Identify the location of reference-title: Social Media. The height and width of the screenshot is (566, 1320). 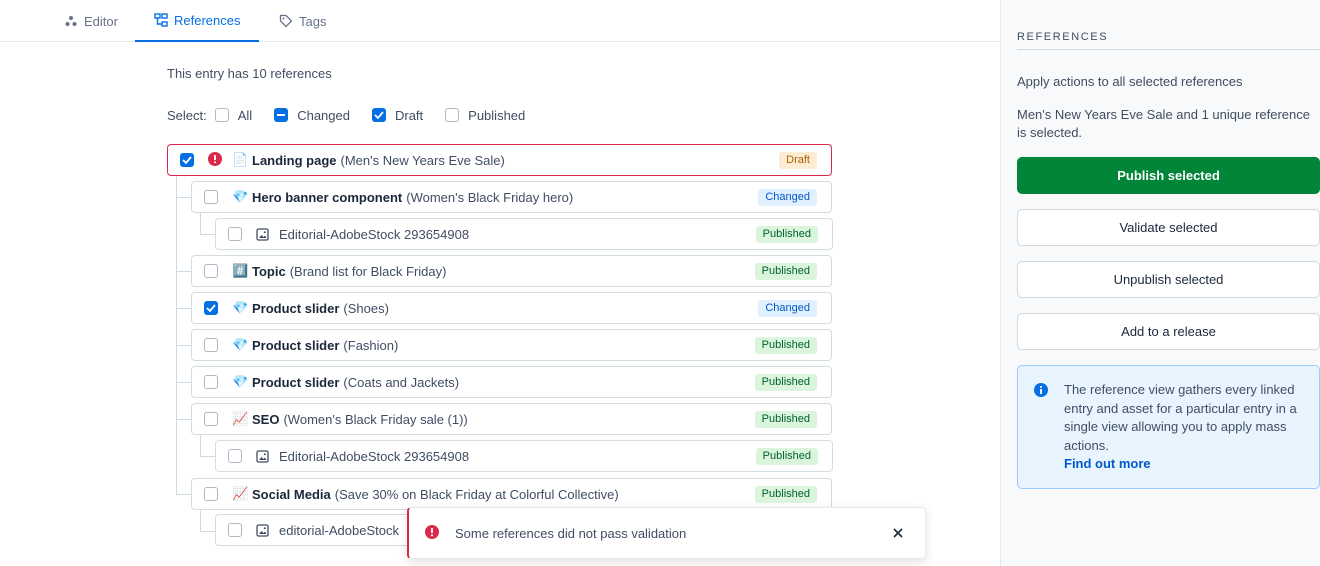
(291, 494).